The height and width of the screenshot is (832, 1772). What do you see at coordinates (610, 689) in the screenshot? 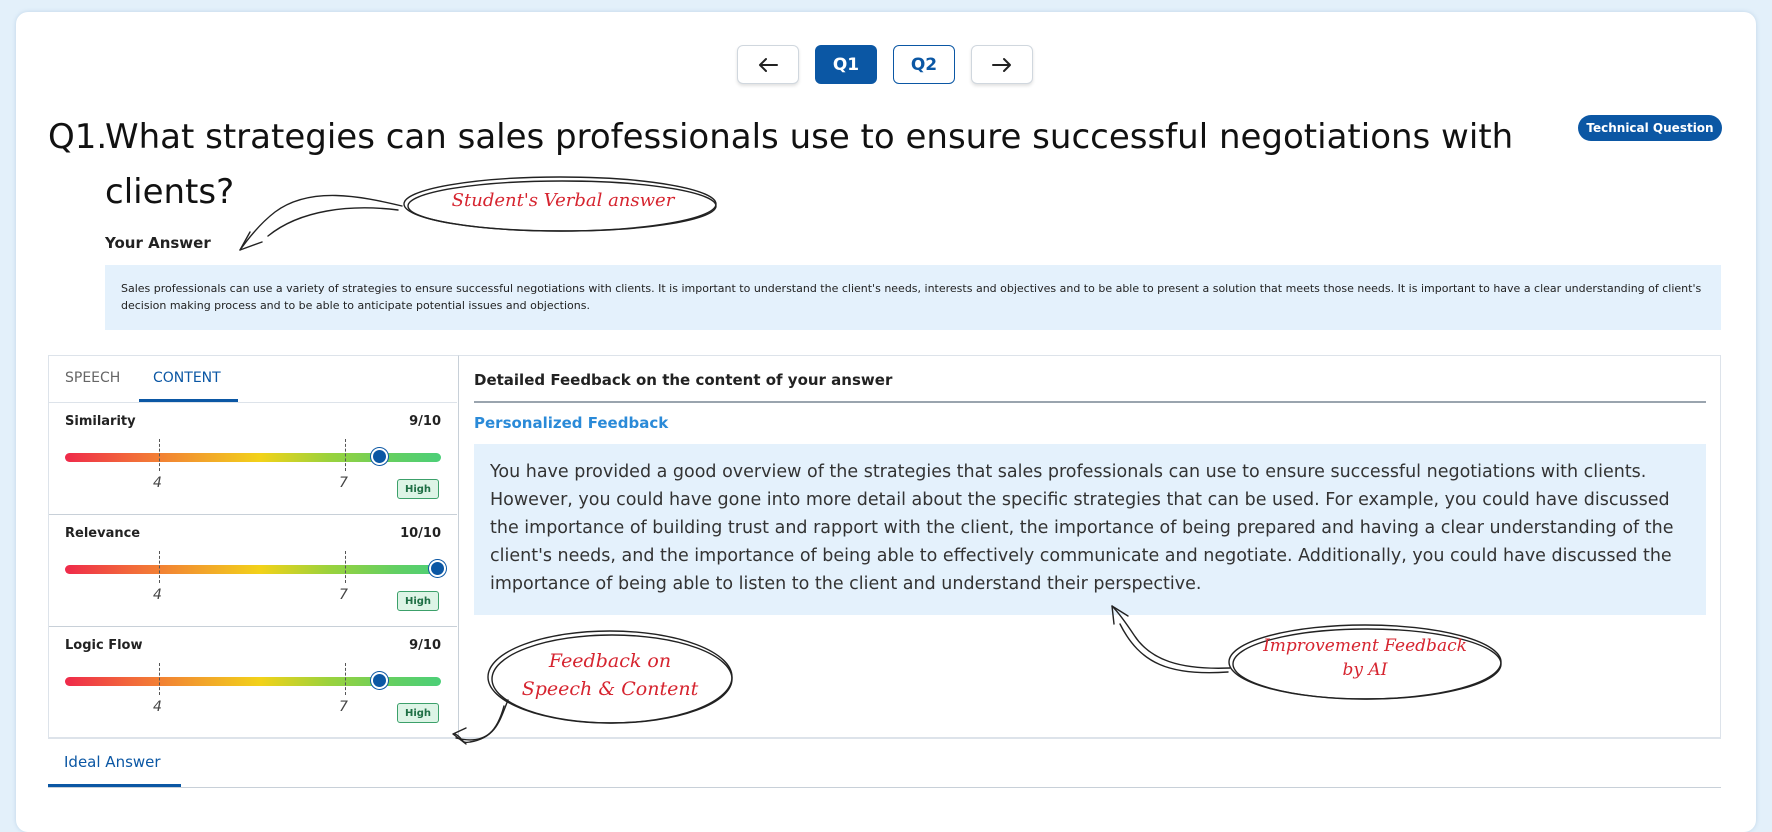
I see `annotation-speech-content: Speech & Content` at bounding box center [610, 689].